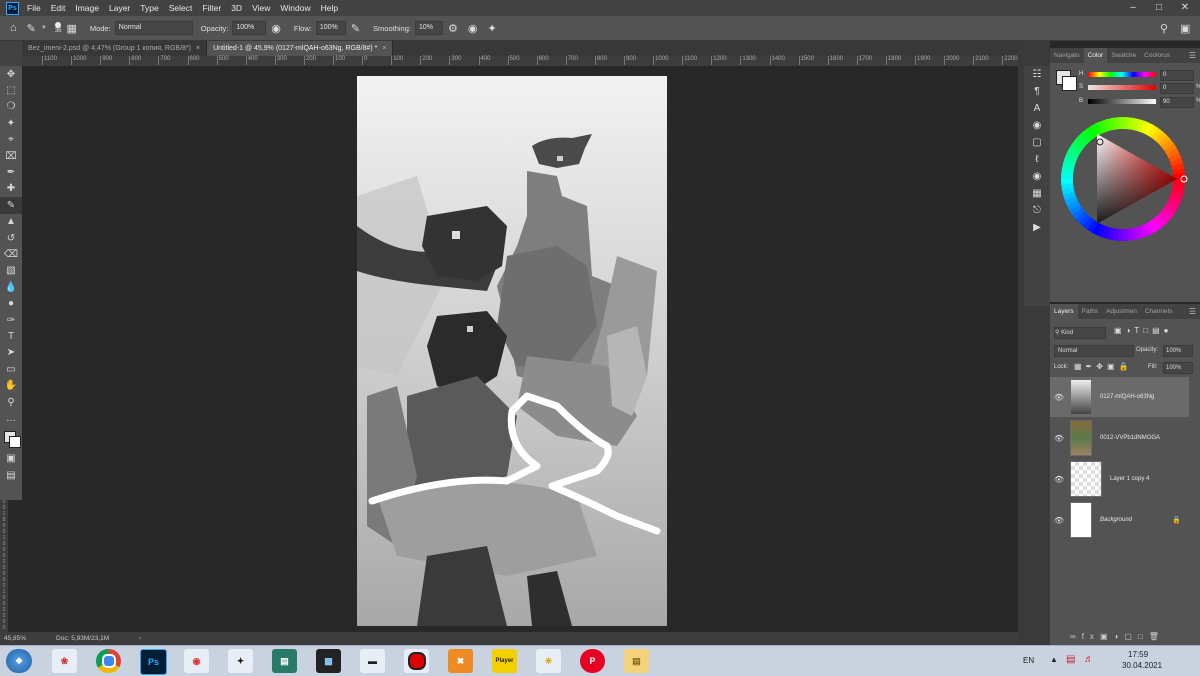  Describe the element at coordinates (1157, 636) in the screenshot. I see `delete-layer-icon: 🗑` at that location.